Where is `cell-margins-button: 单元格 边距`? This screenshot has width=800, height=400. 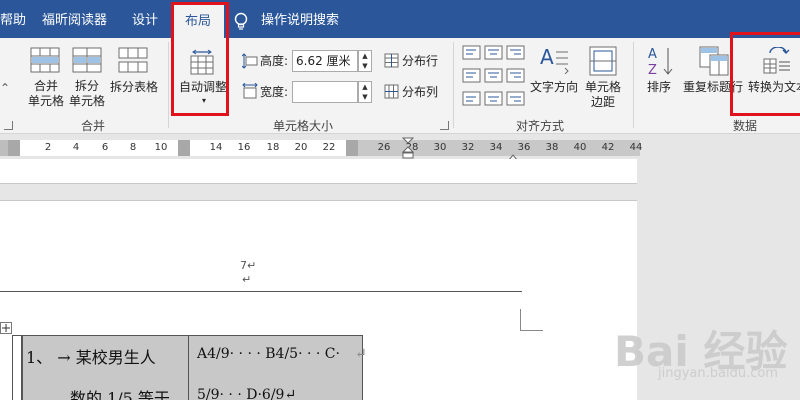 cell-margins-button: 单元格 边距 is located at coordinates (603, 95).